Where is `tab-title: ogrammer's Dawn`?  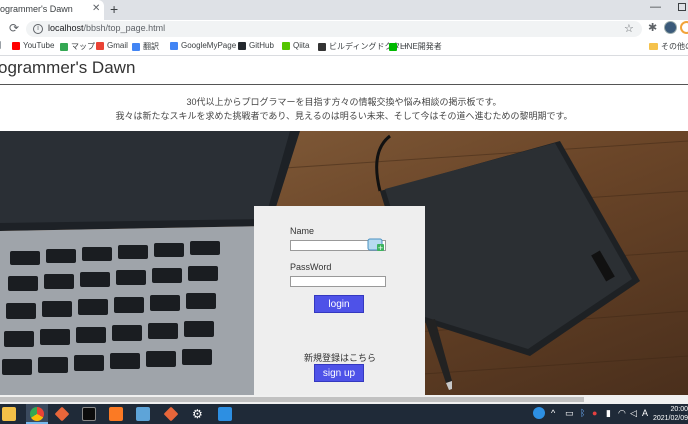
tab-title: ogrammer's Dawn is located at coordinates (36, 9).